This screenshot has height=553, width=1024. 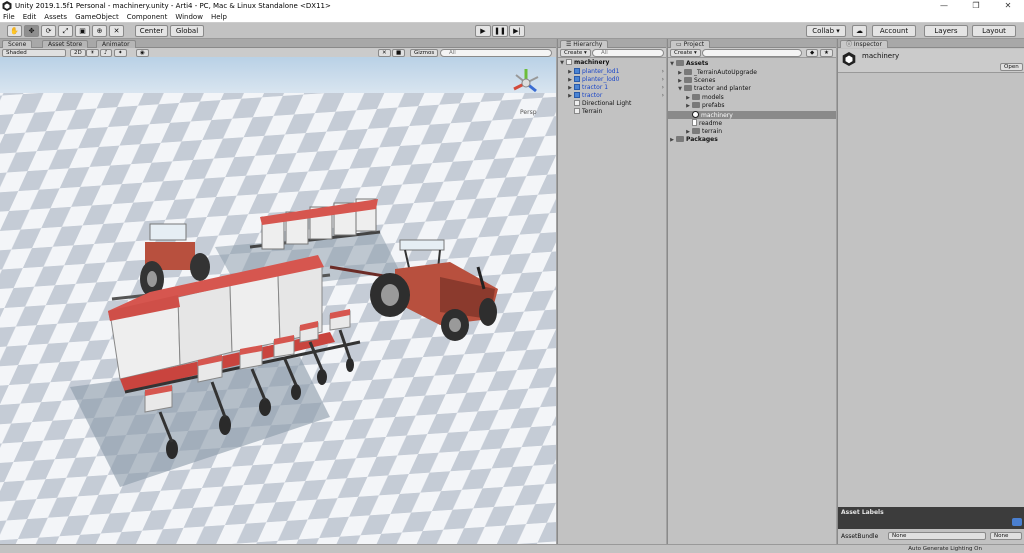 What do you see at coordinates (48, 31) in the screenshot?
I see `rotate-tool-button: ⟳` at bounding box center [48, 31].